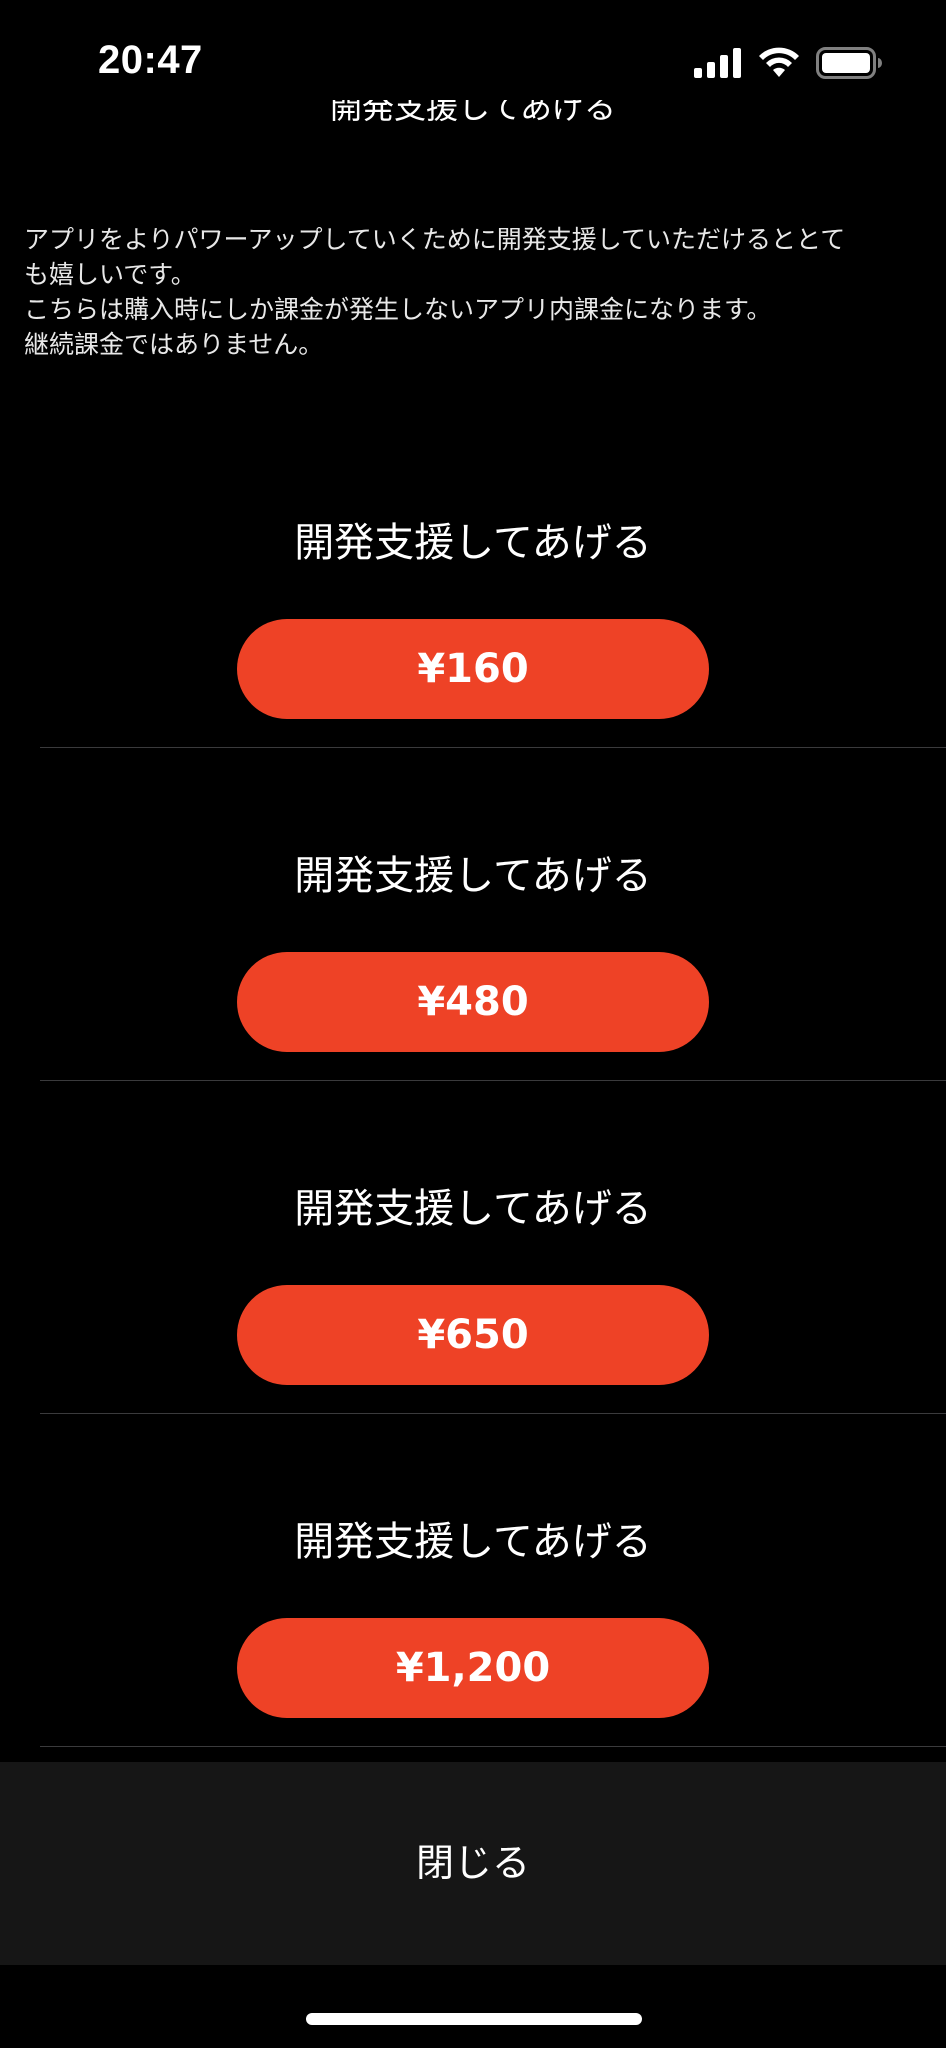  I want to click on description-line: も嬉しいです。, so click(110, 274).